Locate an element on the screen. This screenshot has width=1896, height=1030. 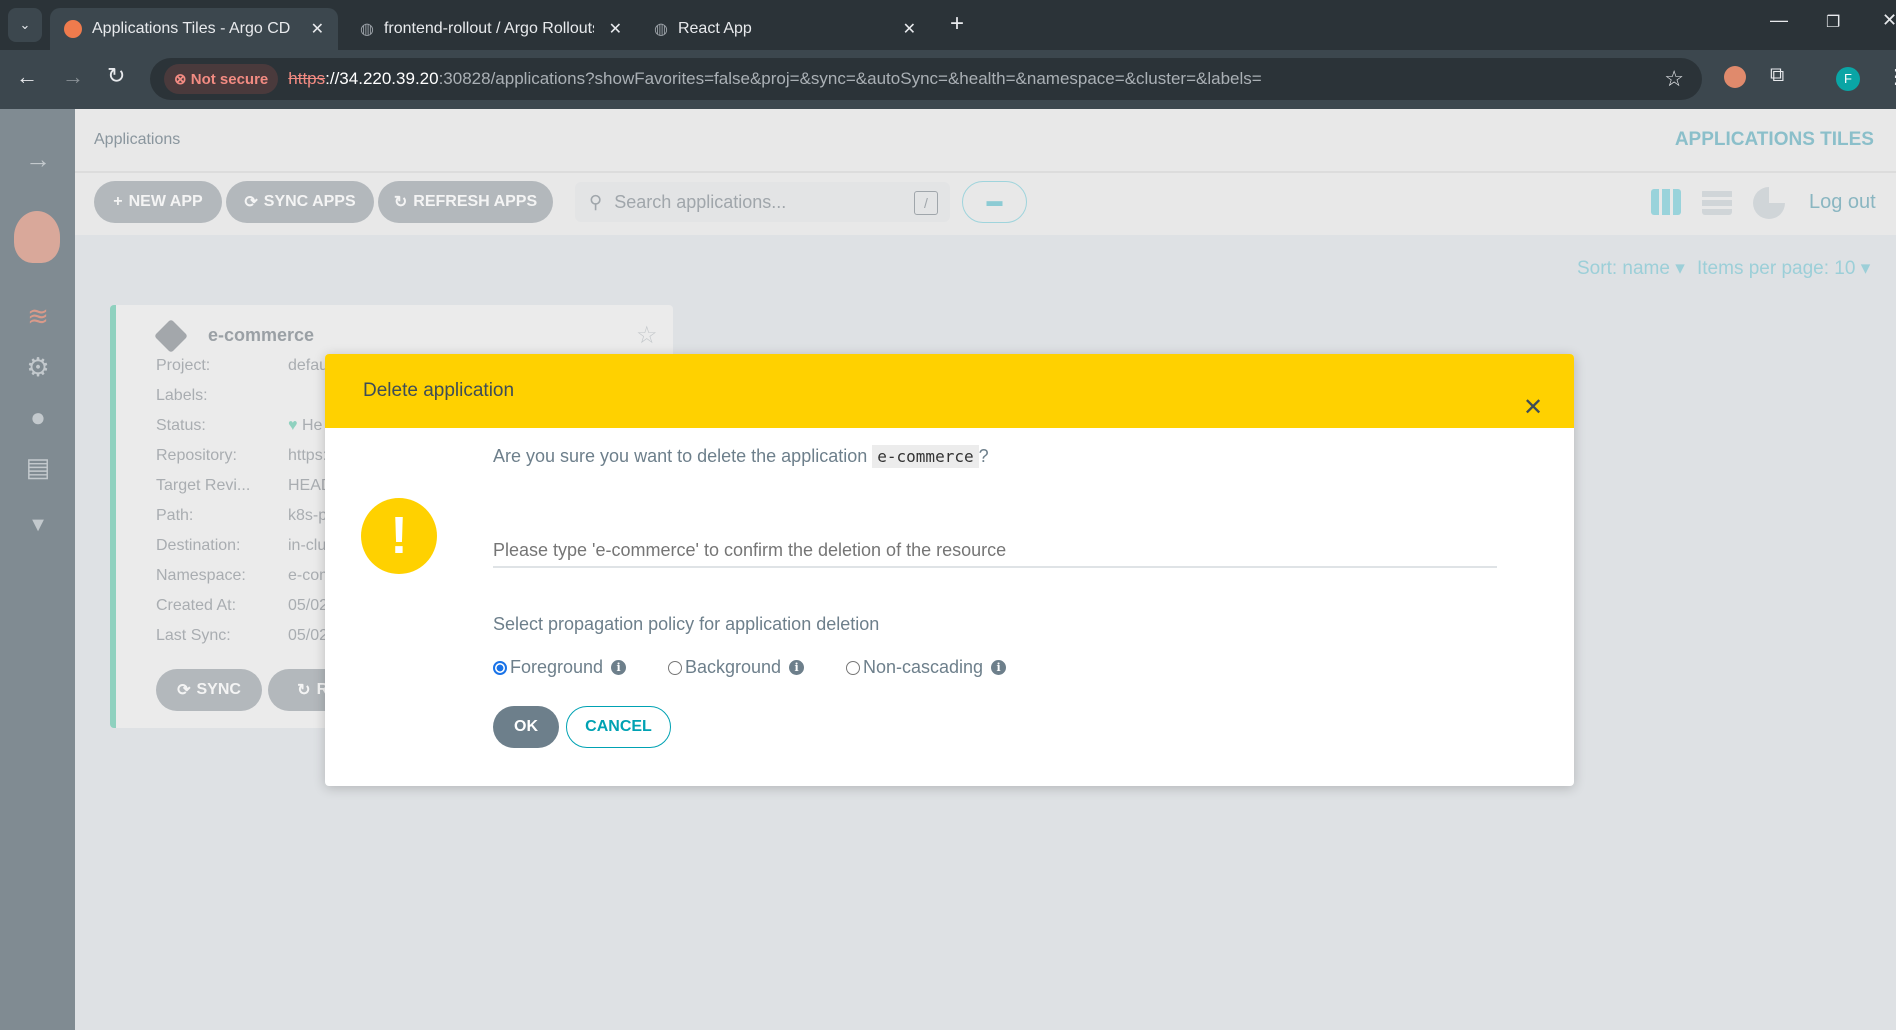
forward-icon: → is located at coordinates (73, 77).